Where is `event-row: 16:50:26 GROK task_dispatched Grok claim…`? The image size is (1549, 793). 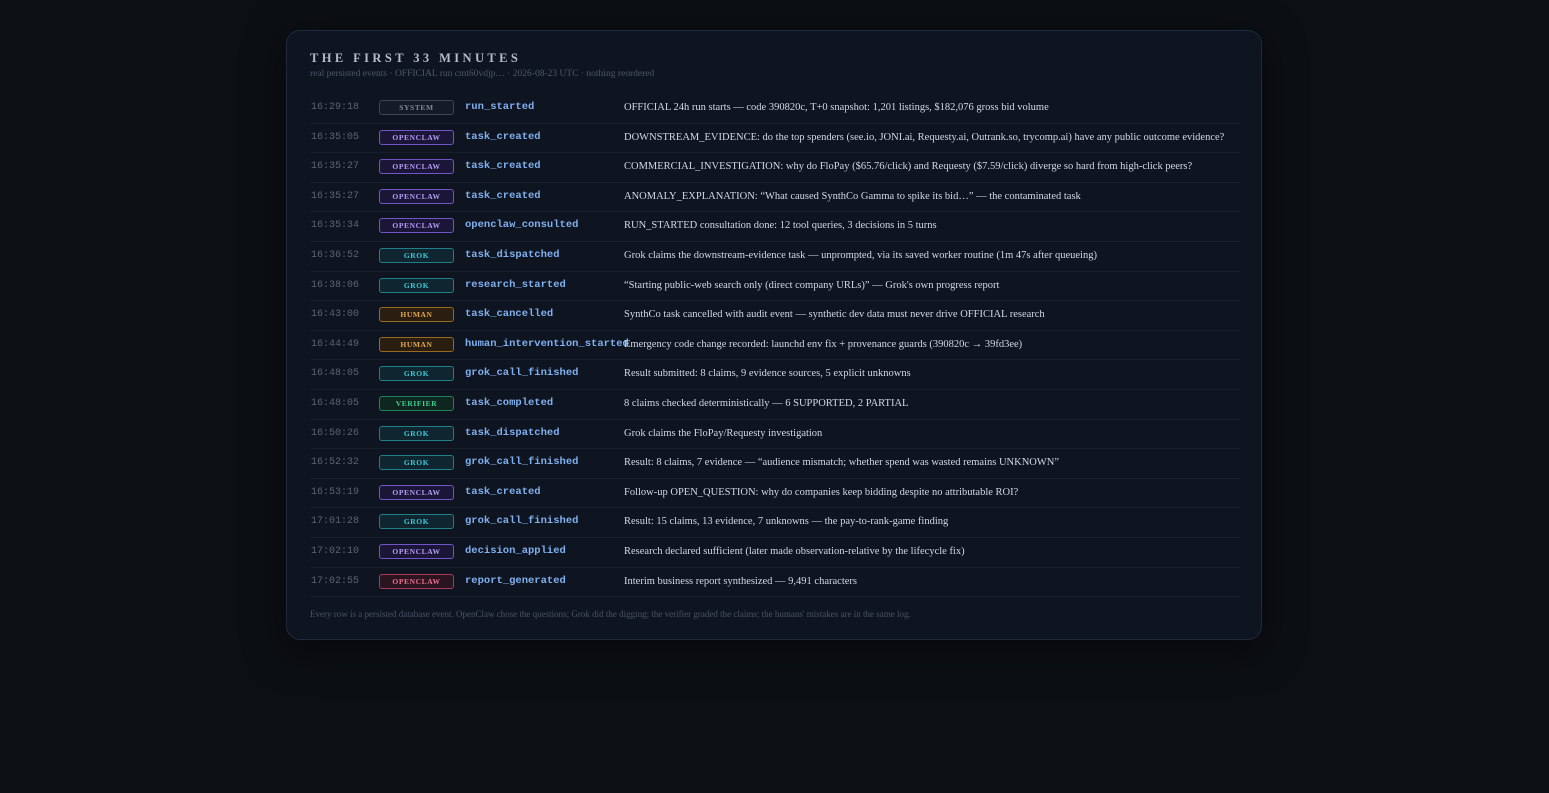 event-row: 16:50:26 GROK task_dispatched Grok claim… is located at coordinates (775, 435).